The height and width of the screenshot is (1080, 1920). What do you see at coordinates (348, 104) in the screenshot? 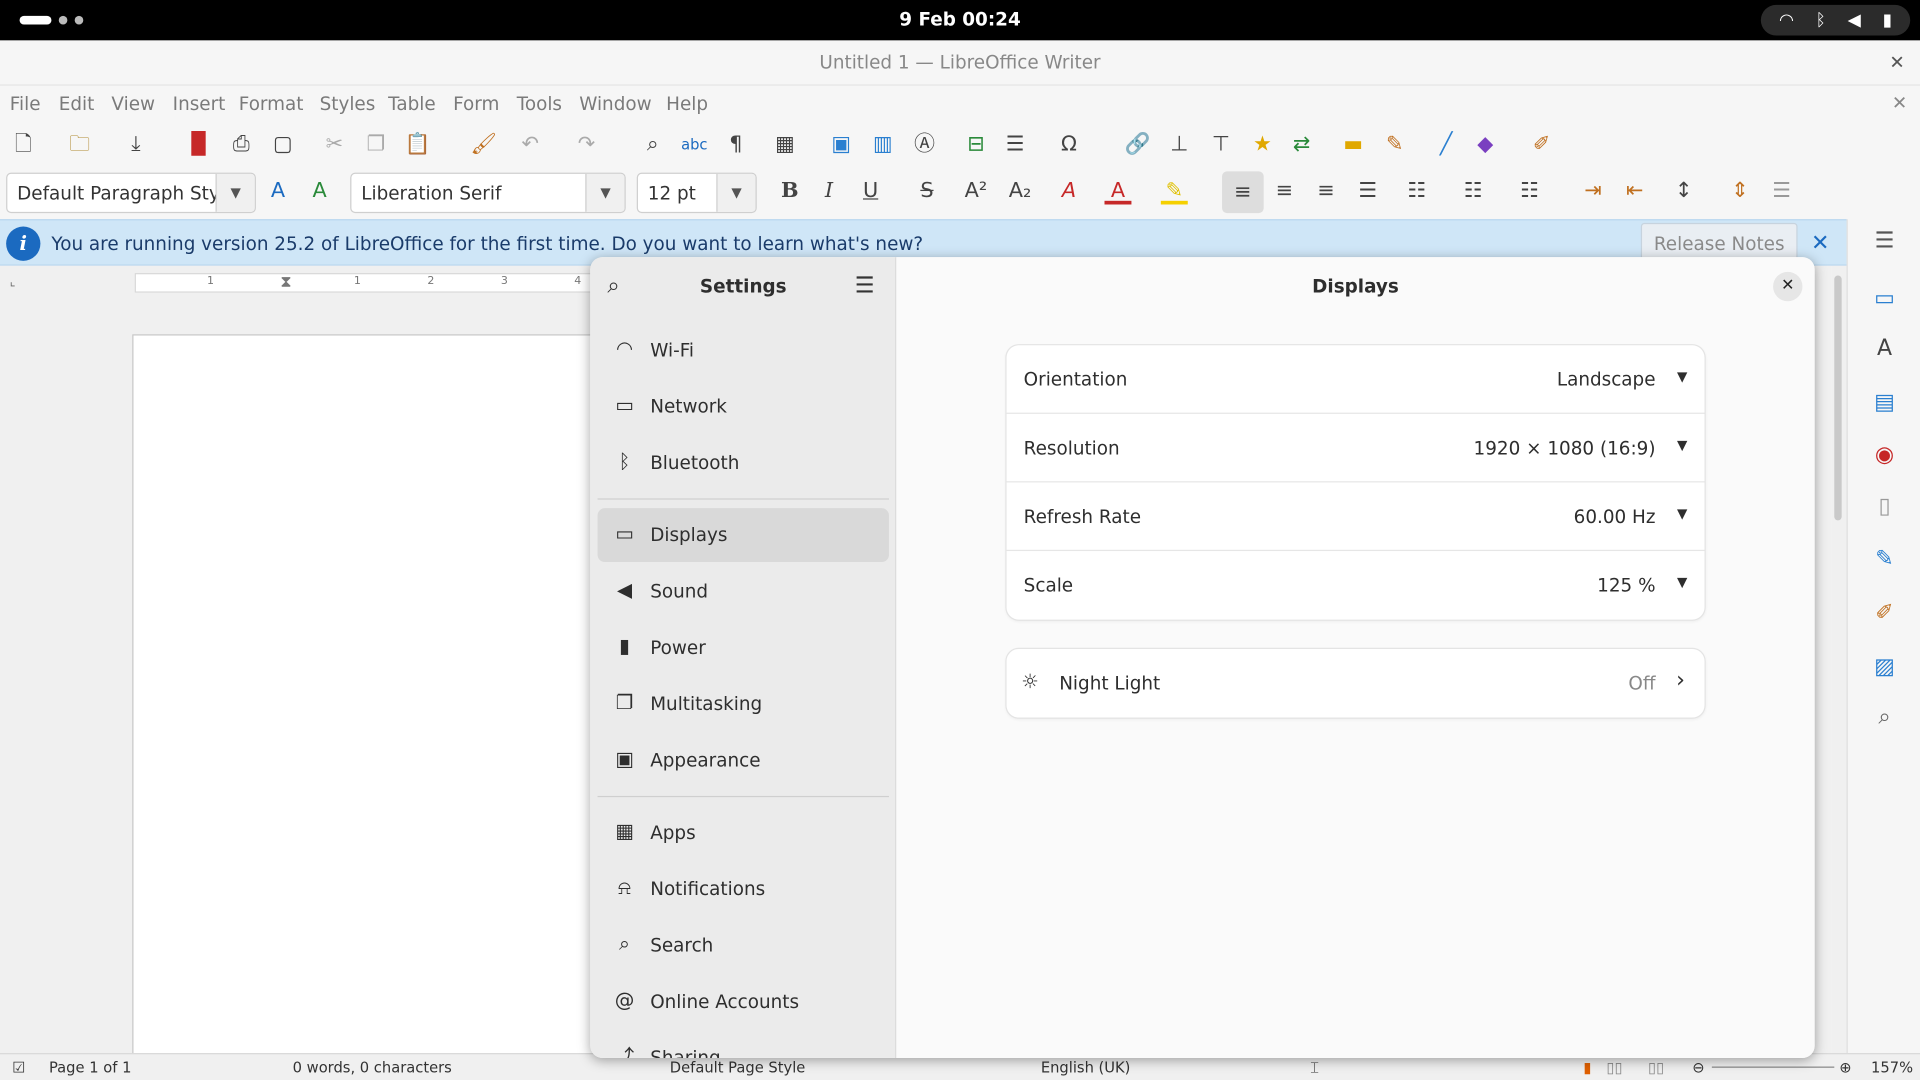
I see `menu-styles: Styles` at bounding box center [348, 104].